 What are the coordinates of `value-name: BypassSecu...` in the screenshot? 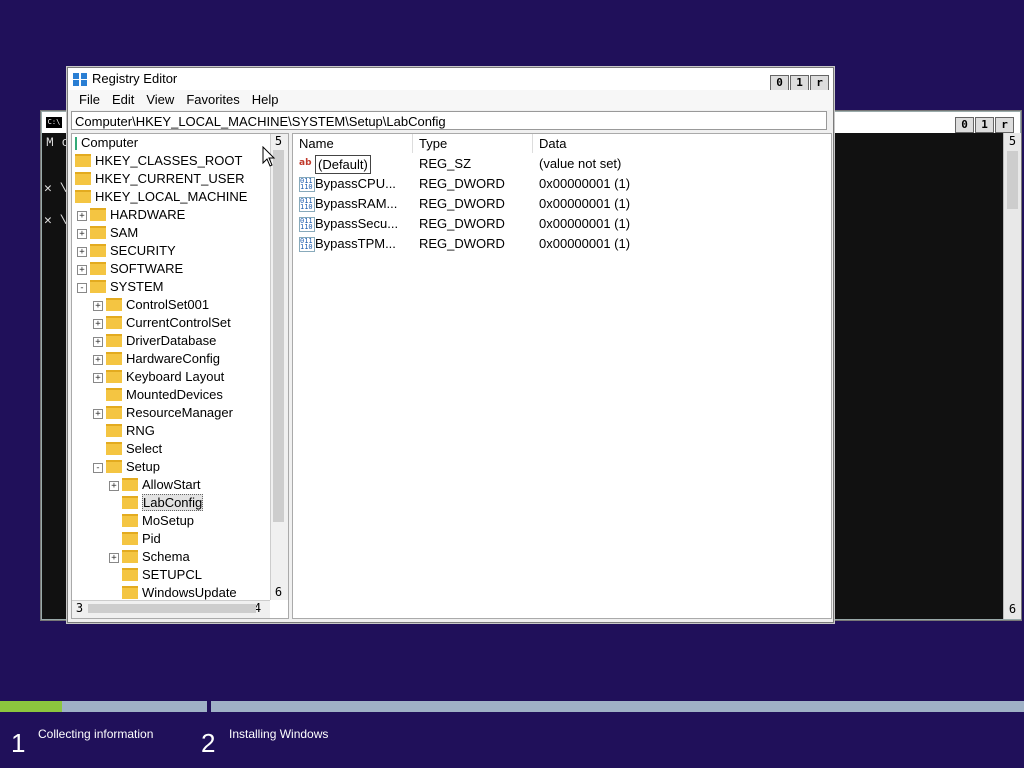 It's located at (357, 223).